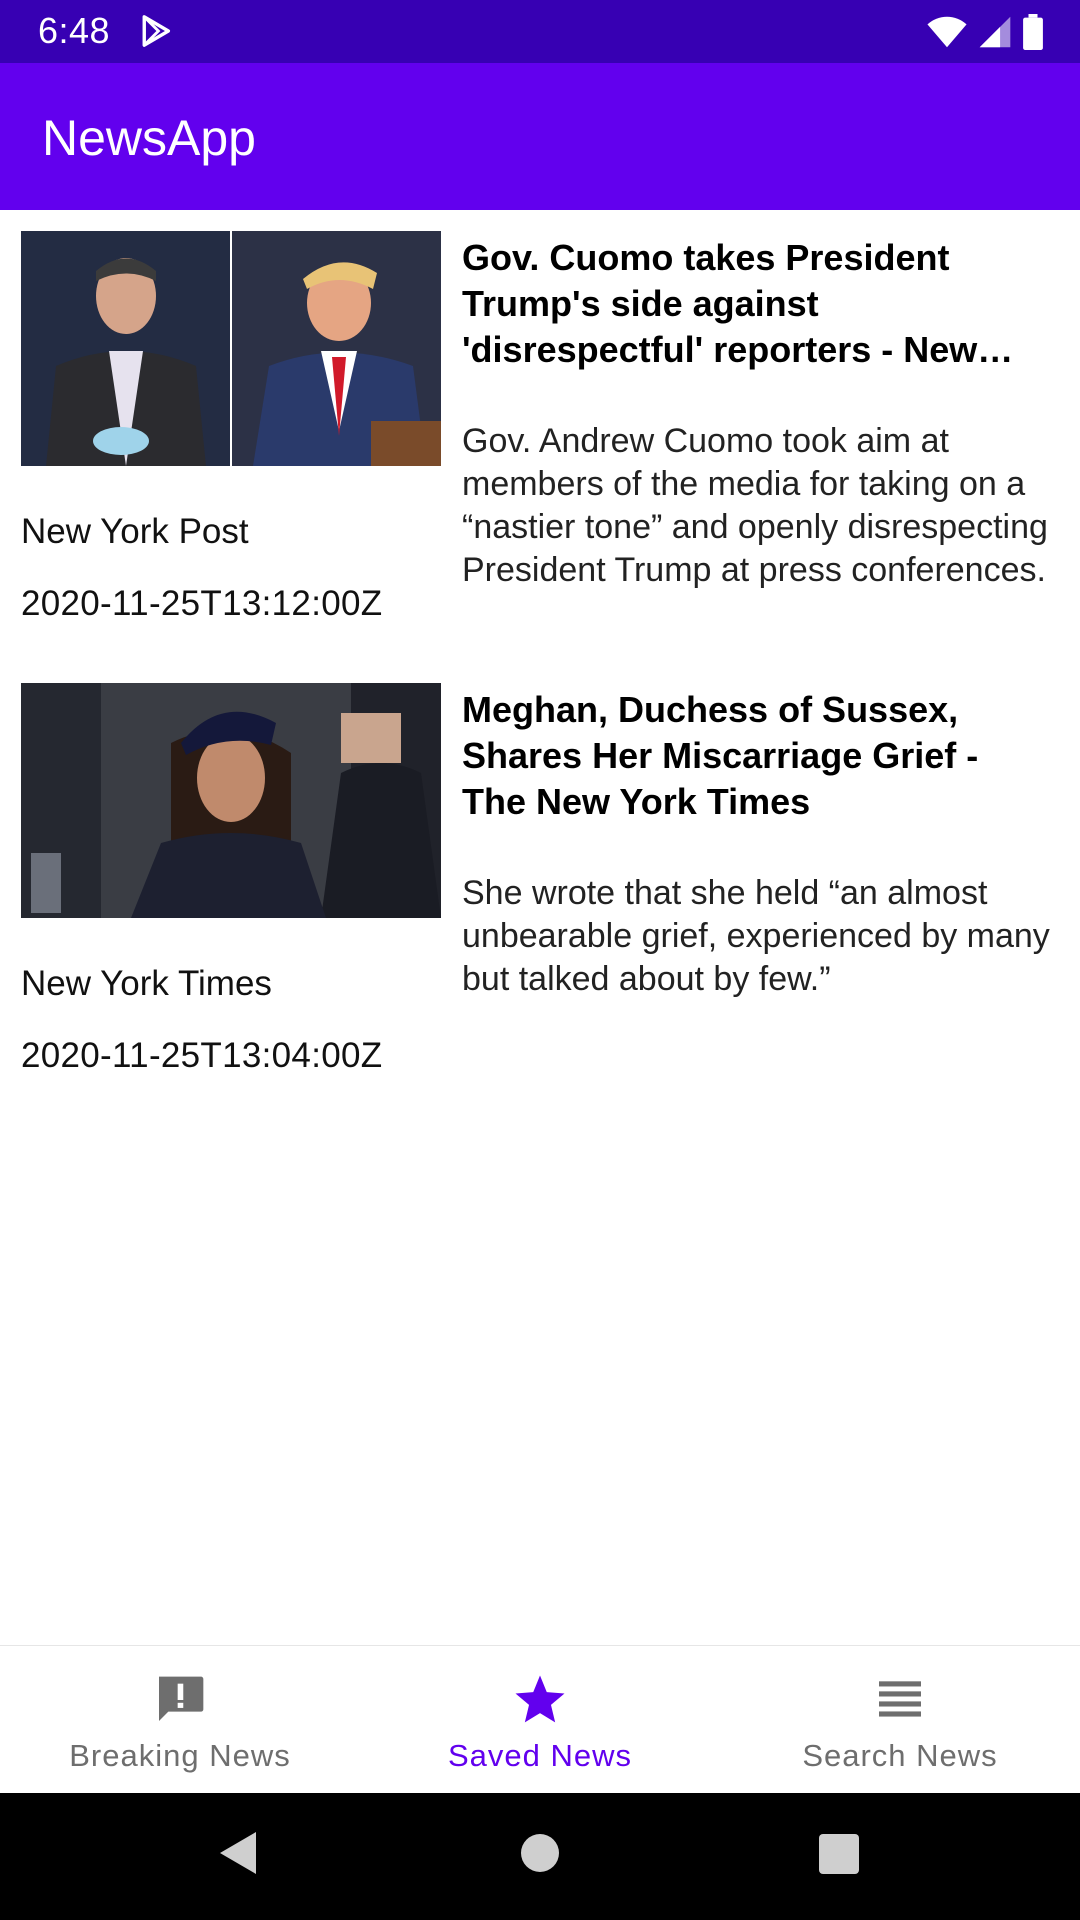 The height and width of the screenshot is (1920, 1080). Describe the element at coordinates (1033, 32) in the screenshot. I see `battery-icon` at that location.